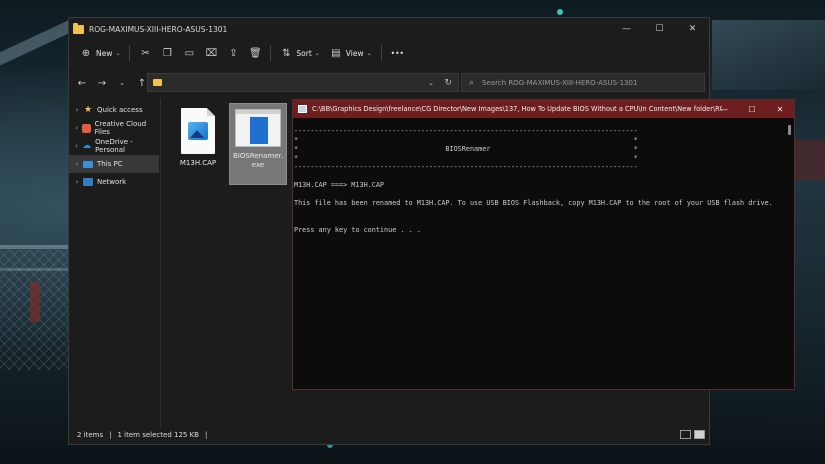  I want to click on sidebar-item-label: Network, so click(112, 182).